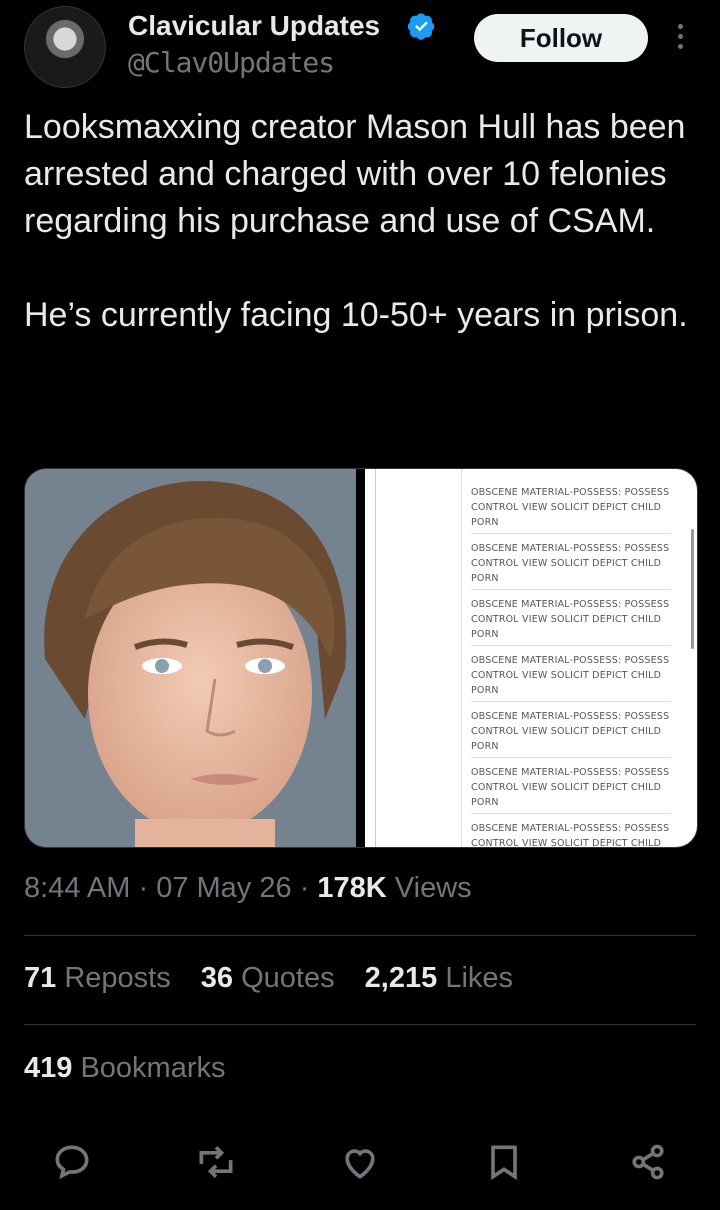 The height and width of the screenshot is (1210, 720). What do you see at coordinates (680, 39) in the screenshot?
I see `more-options-icon` at bounding box center [680, 39].